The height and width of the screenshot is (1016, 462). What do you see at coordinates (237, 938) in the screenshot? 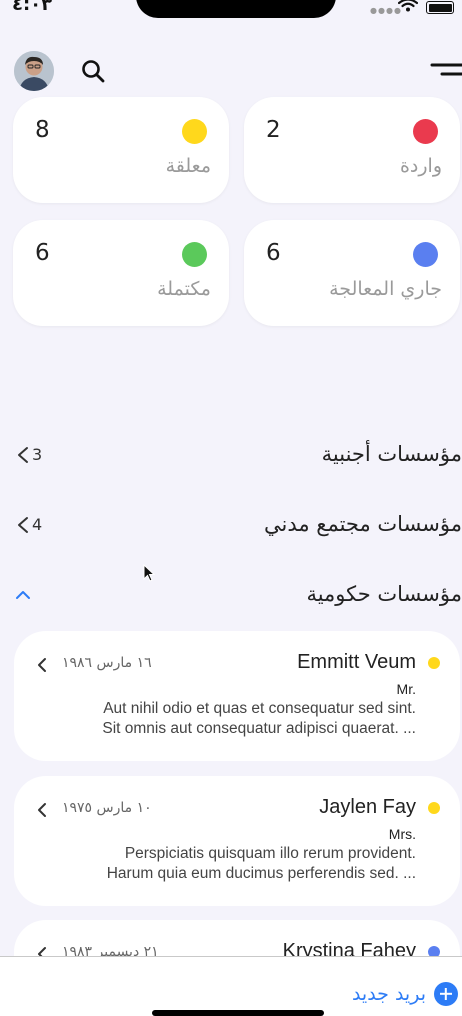
I see `mail-item: Krystina Fahey ٢١ ديسمبر ١٩٨٣` at bounding box center [237, 938].